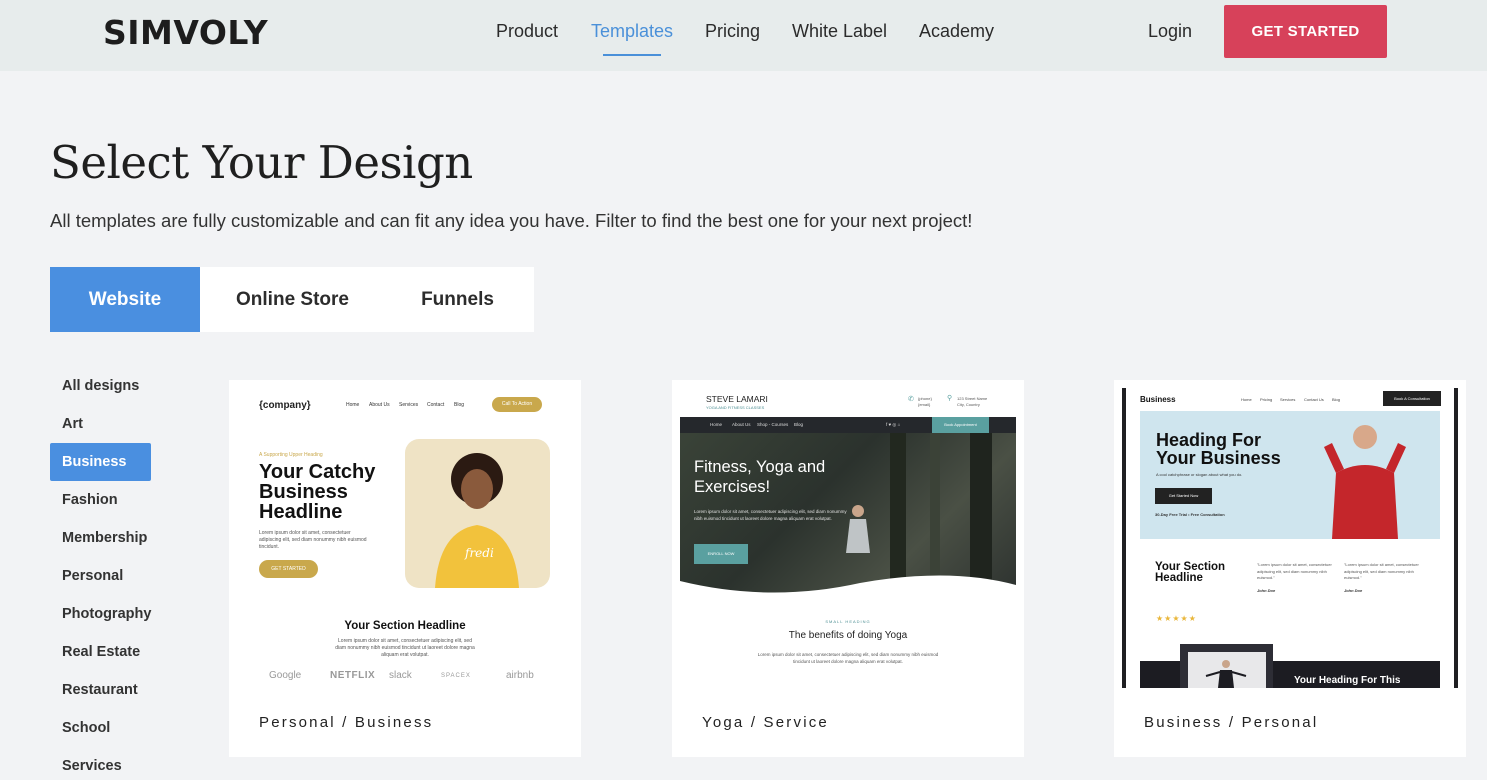 Image resolution: width=1487 pixels, height=780 pixels. Describe the element at coordinates (1183, 496) in the screenshot. I see `thumb-get-started-button: Get Started Now` at that location.